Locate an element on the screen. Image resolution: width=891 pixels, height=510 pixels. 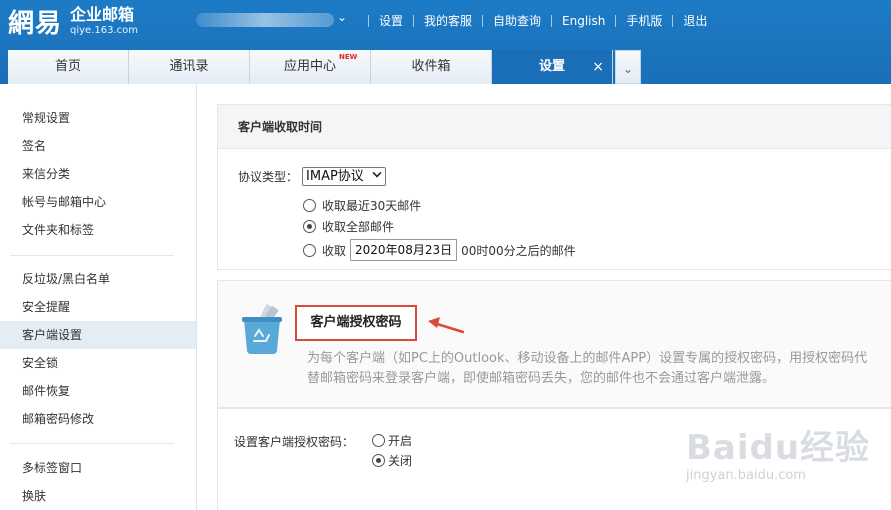
radio-all is located at coordinates (309, 226).